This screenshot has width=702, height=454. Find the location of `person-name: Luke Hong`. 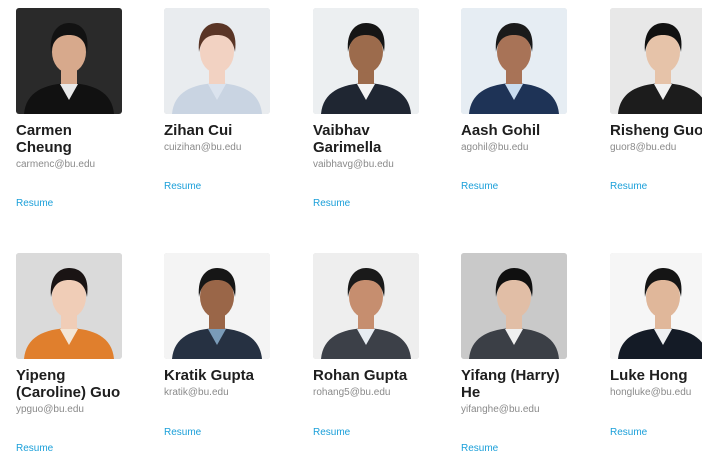

person-name: Luke Hong is located at coordinates (649, 375).